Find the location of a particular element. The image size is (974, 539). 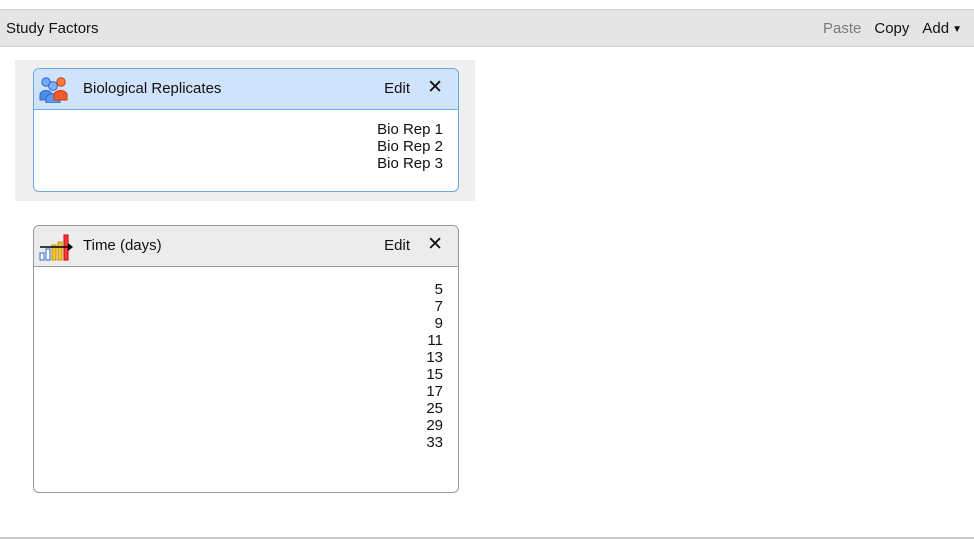

factor-value: Bio Rep 1 is located at coordinates (410, 129).